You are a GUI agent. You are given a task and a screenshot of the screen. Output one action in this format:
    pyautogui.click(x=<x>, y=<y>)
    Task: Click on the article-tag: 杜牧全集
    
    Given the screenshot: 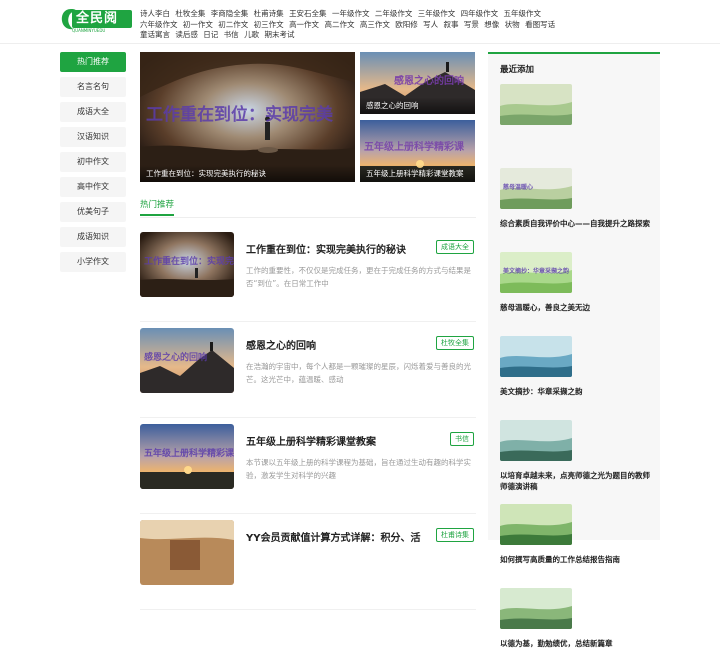 What is the action you would take?
    pyautogui.click(x=455, y=343)
    